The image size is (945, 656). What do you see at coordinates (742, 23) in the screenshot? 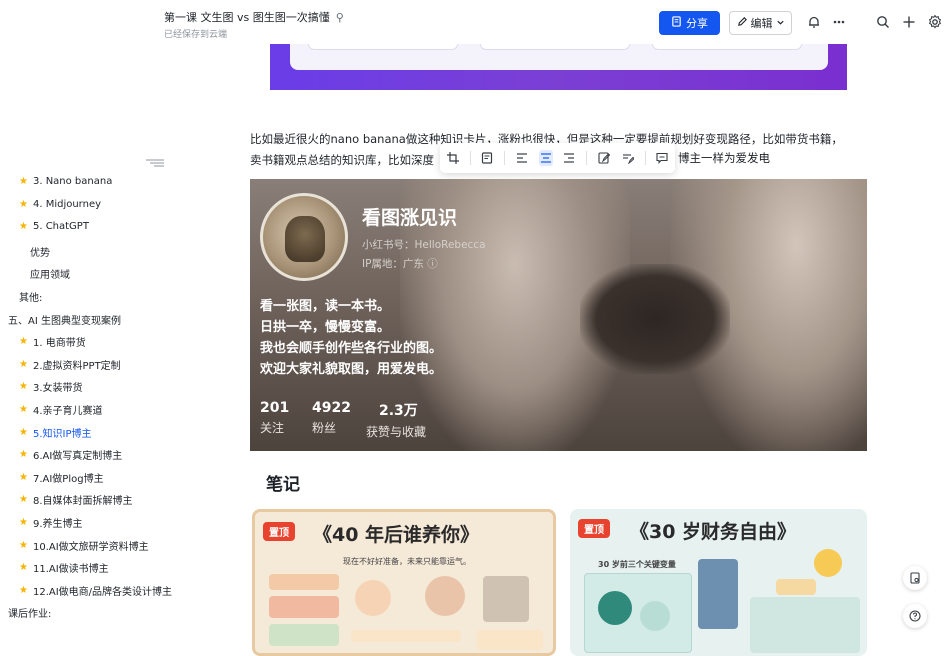
I see `pencil-icon` at bounding box center [742, 23].